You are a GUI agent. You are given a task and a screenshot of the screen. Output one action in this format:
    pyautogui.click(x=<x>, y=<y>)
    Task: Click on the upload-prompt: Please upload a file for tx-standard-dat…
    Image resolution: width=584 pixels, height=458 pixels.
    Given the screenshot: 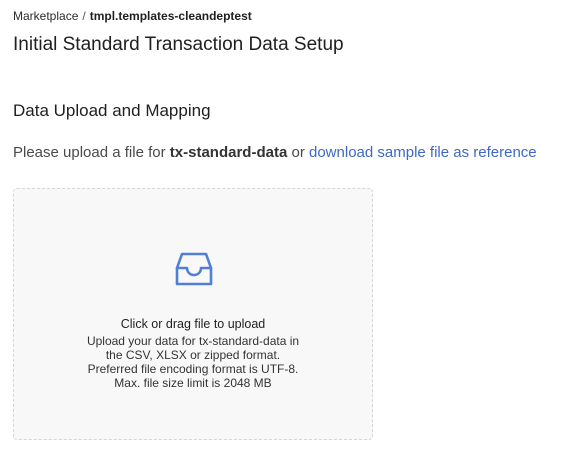 What is the action you would take?
    pyautogui.click(x=275, y=152)
    